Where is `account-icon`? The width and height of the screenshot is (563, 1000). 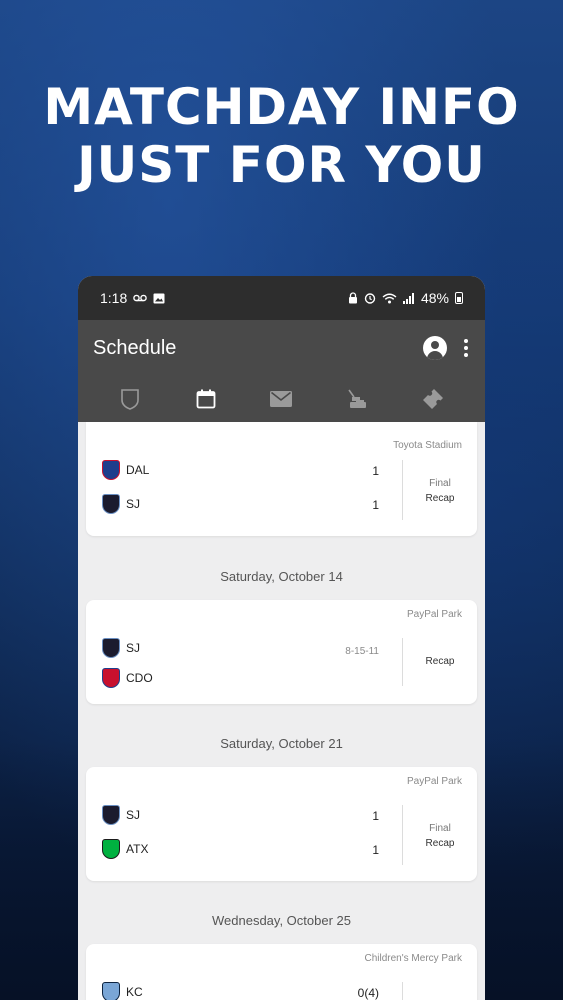 account-icon is located at coordinates (435, 348).